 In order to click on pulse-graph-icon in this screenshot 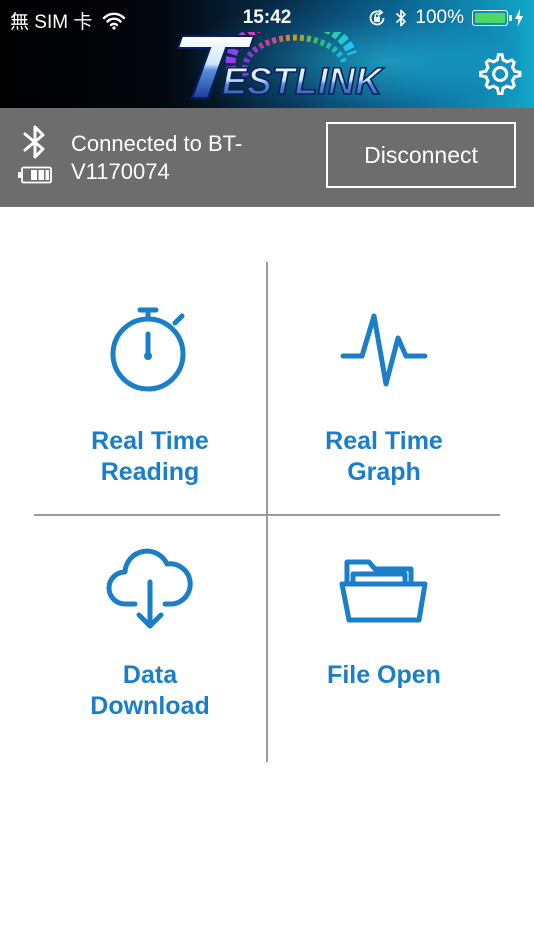, I will do `click(384, 350)`.